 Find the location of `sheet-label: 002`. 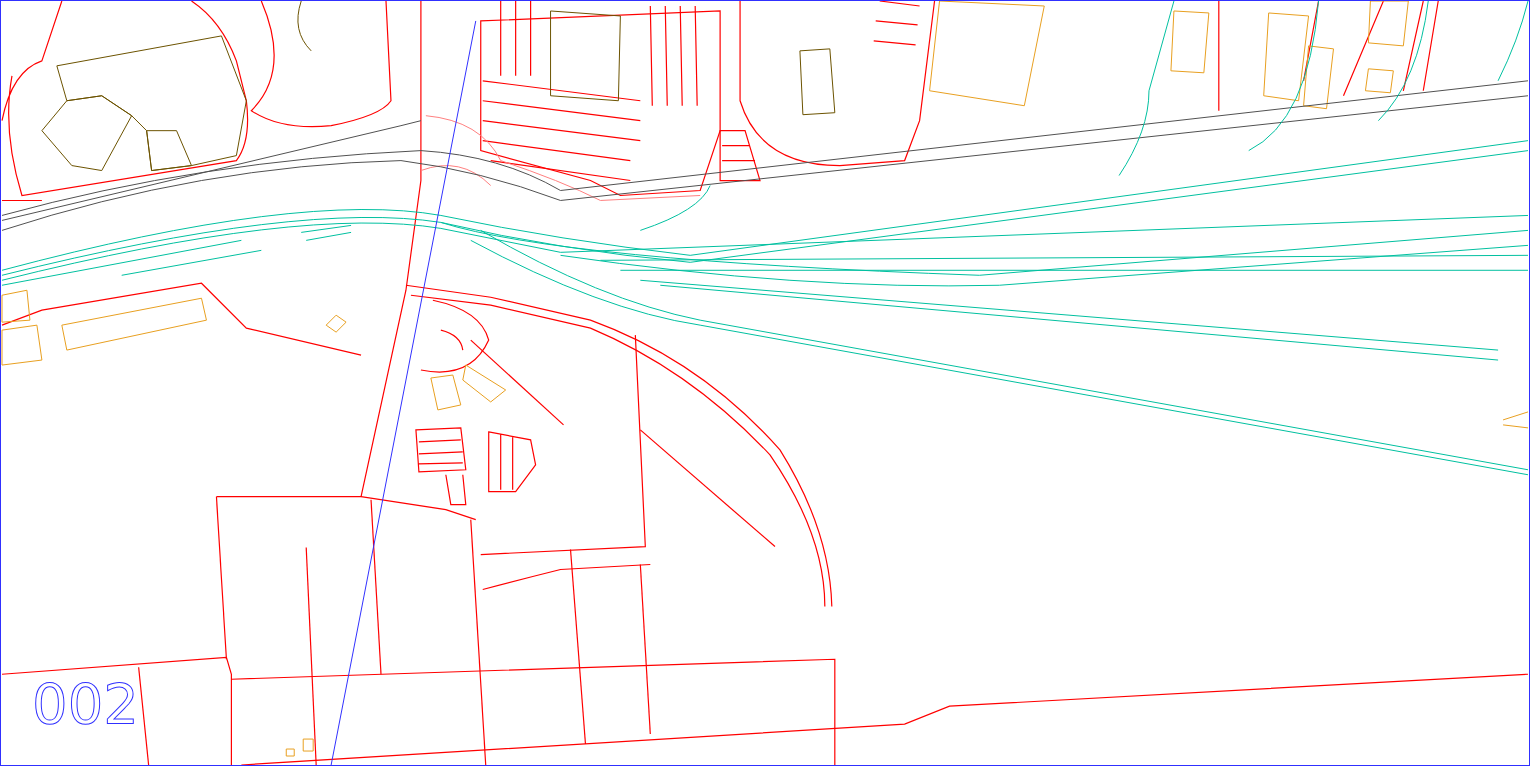

sheet-label: 002 is located at coordinates (85, 704).